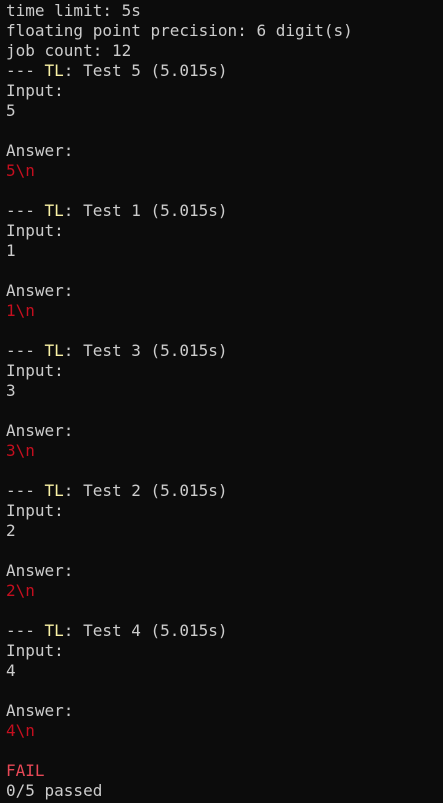  Describe the element at coordinates (25, 770) in the screenshot. I see `fail-status: FAIL` at that location.